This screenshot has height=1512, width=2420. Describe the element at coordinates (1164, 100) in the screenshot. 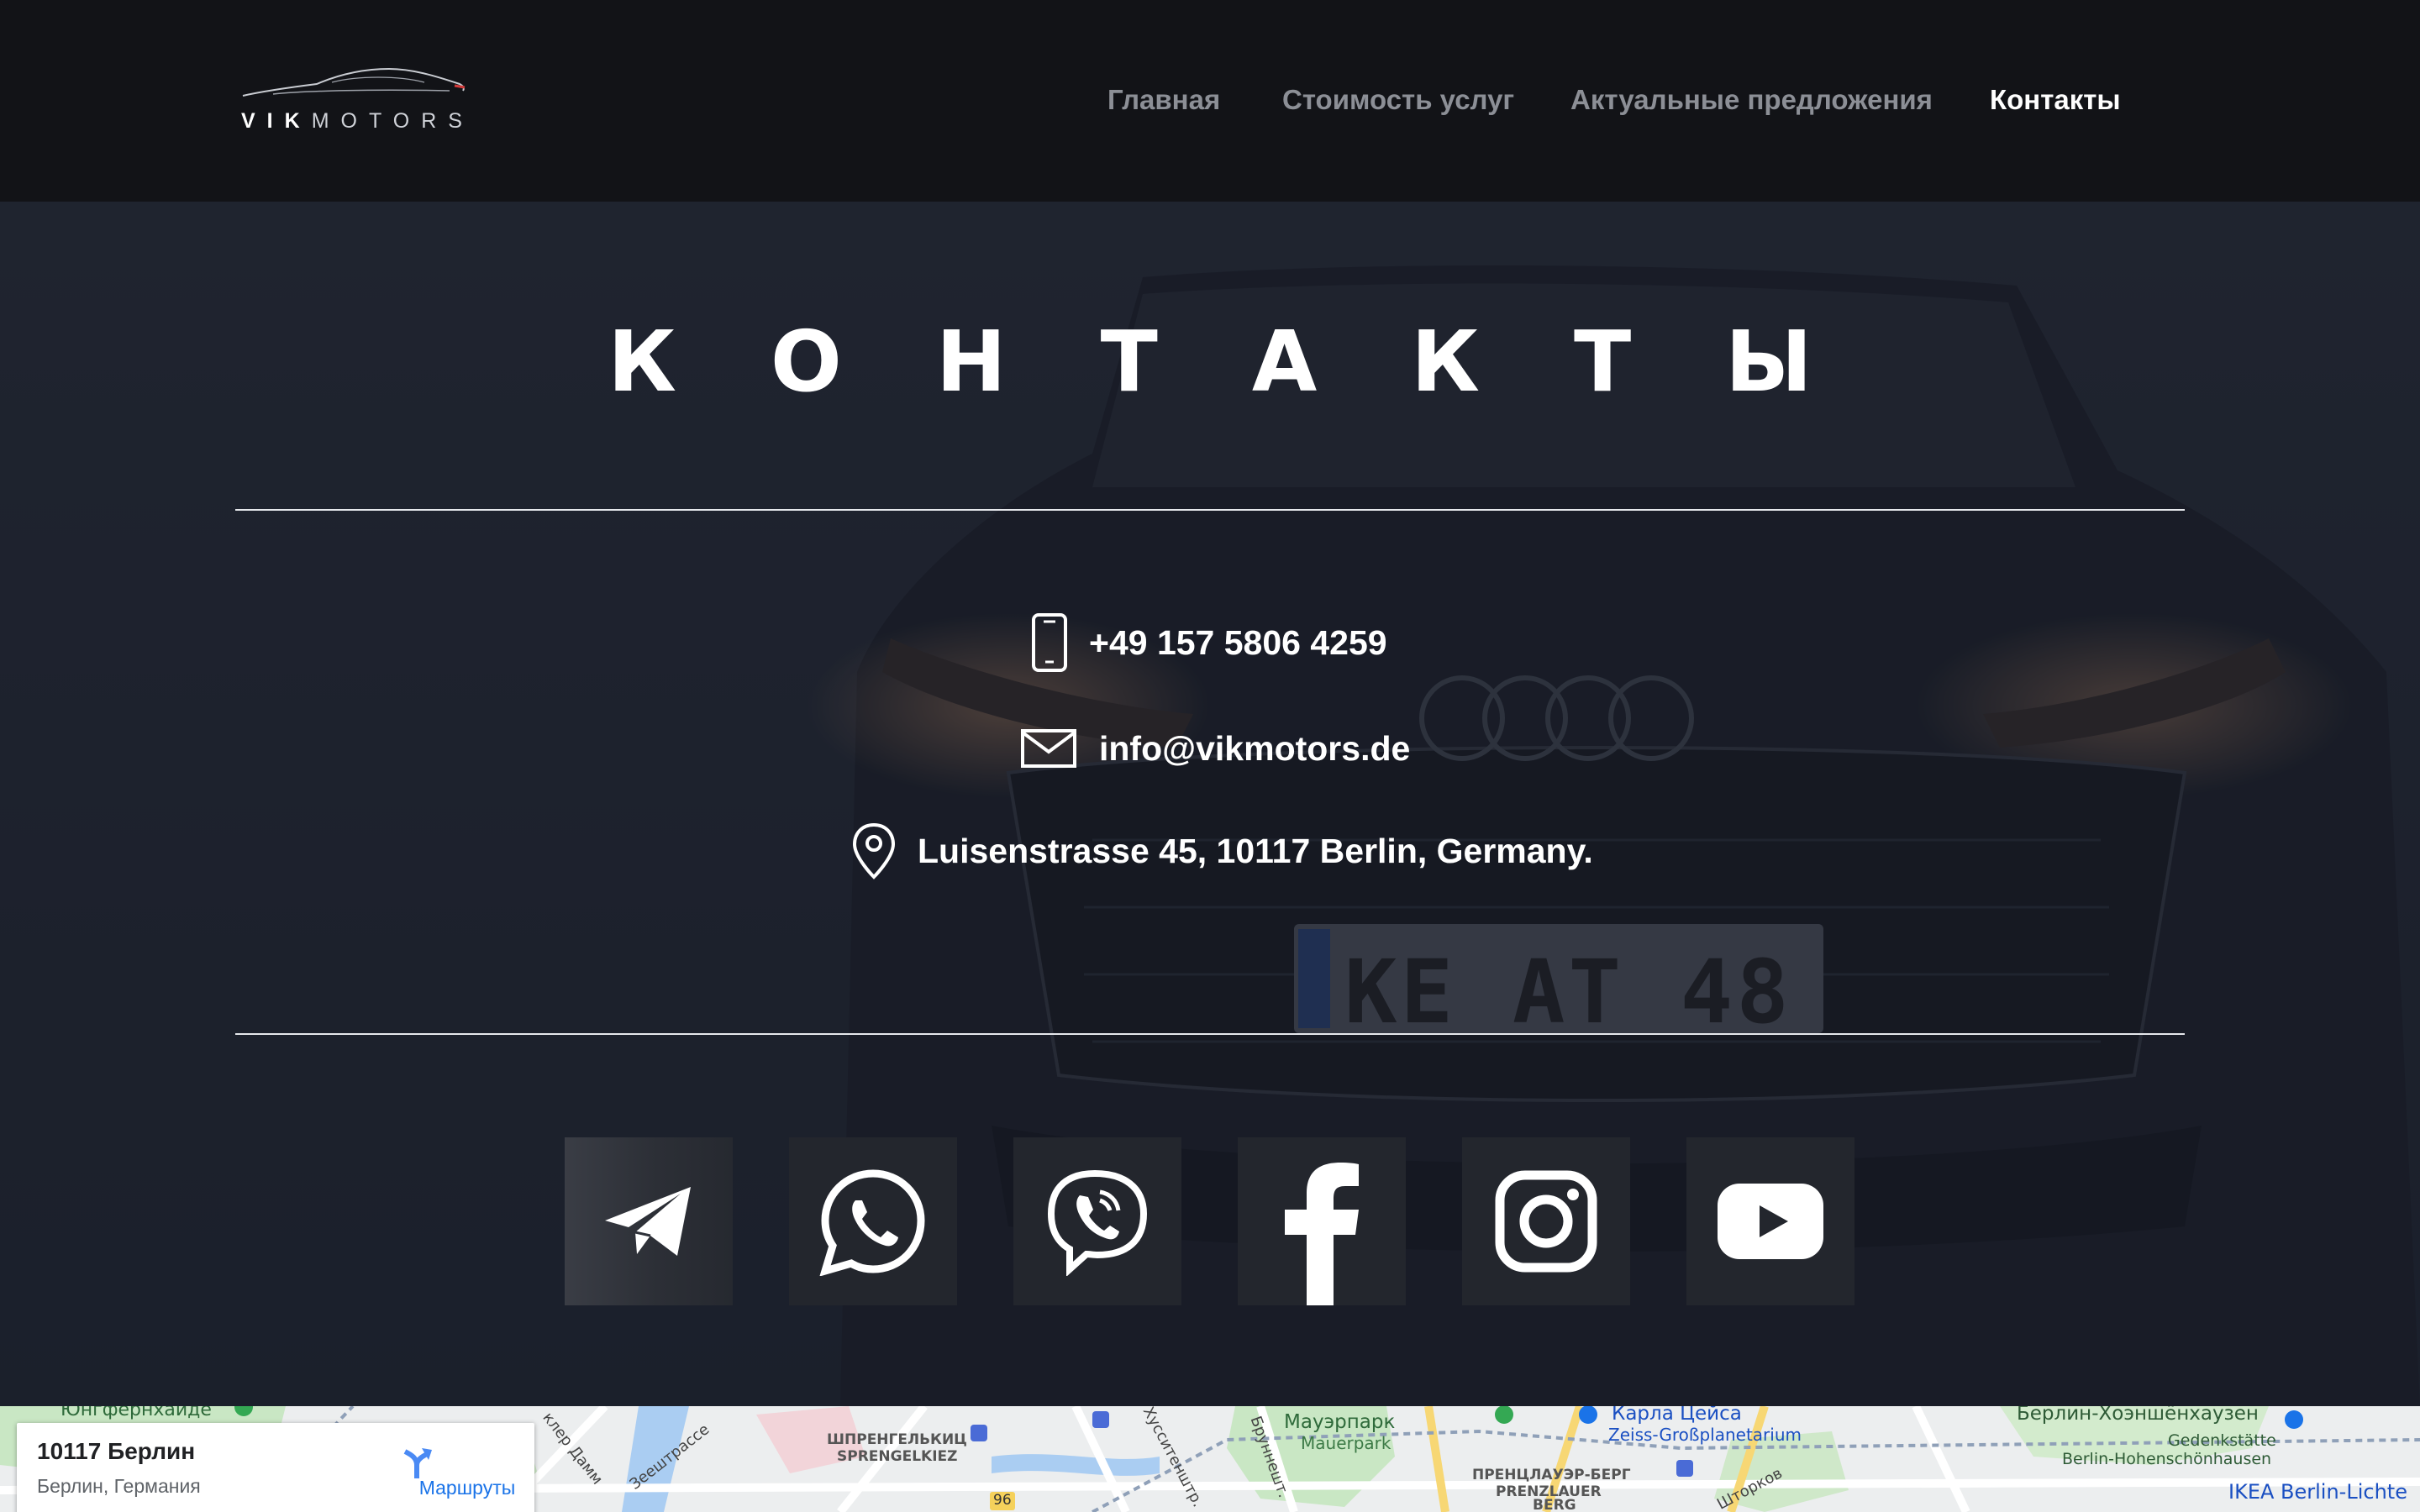

I see `nav-item-home: Главная` at that location.